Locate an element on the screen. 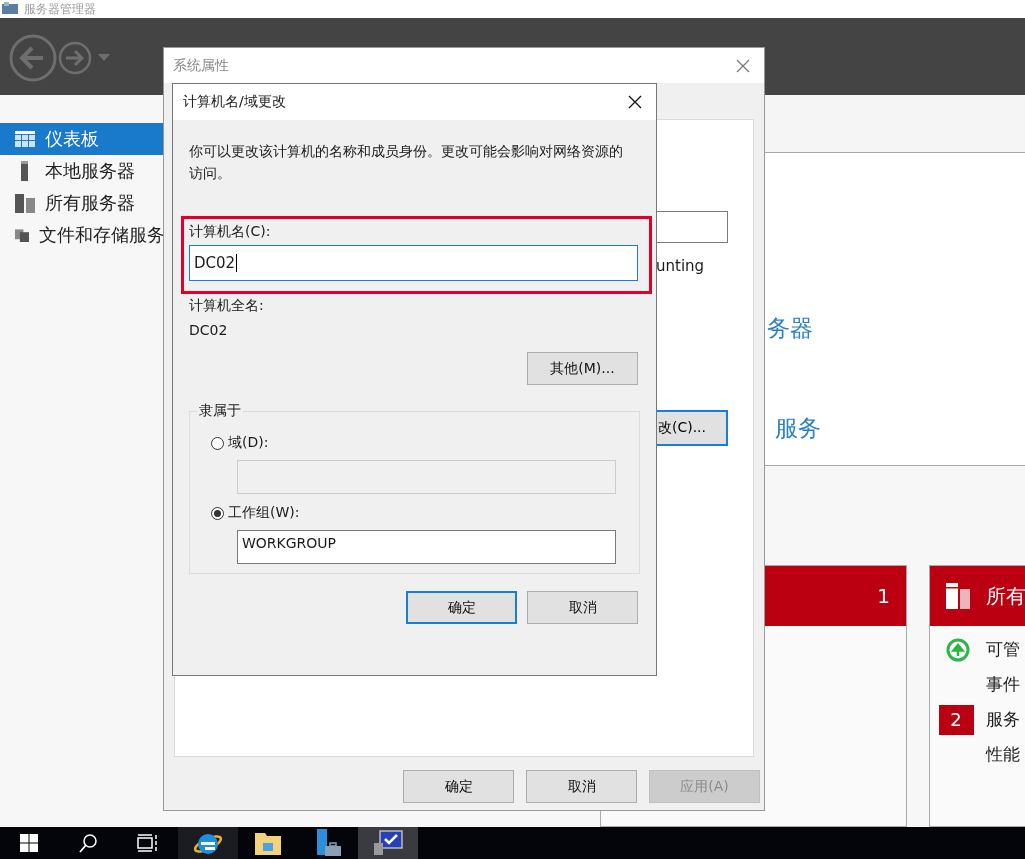  close-icon is located at coordinates (635, 102).